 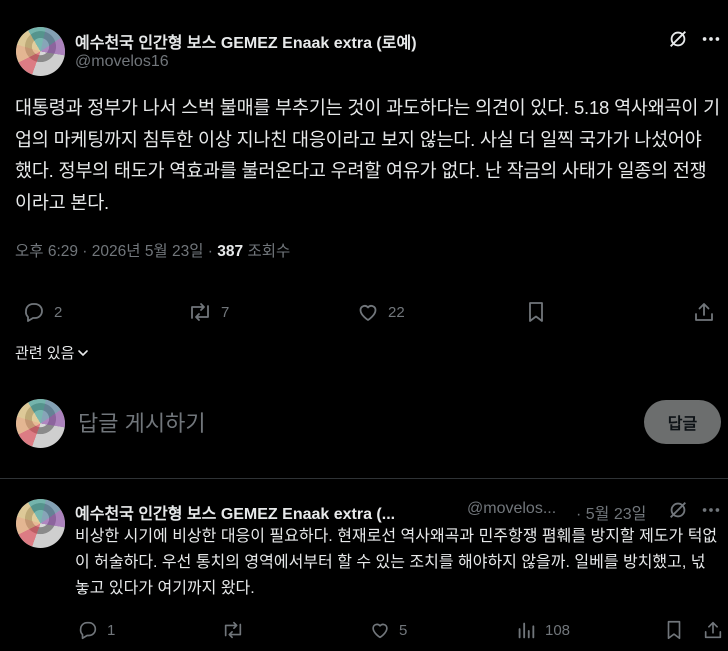 What do you see at coordinates (682, 422) in the screenshot?
I see `reply-submit-button: 답글` at bounding box center [682, 422].